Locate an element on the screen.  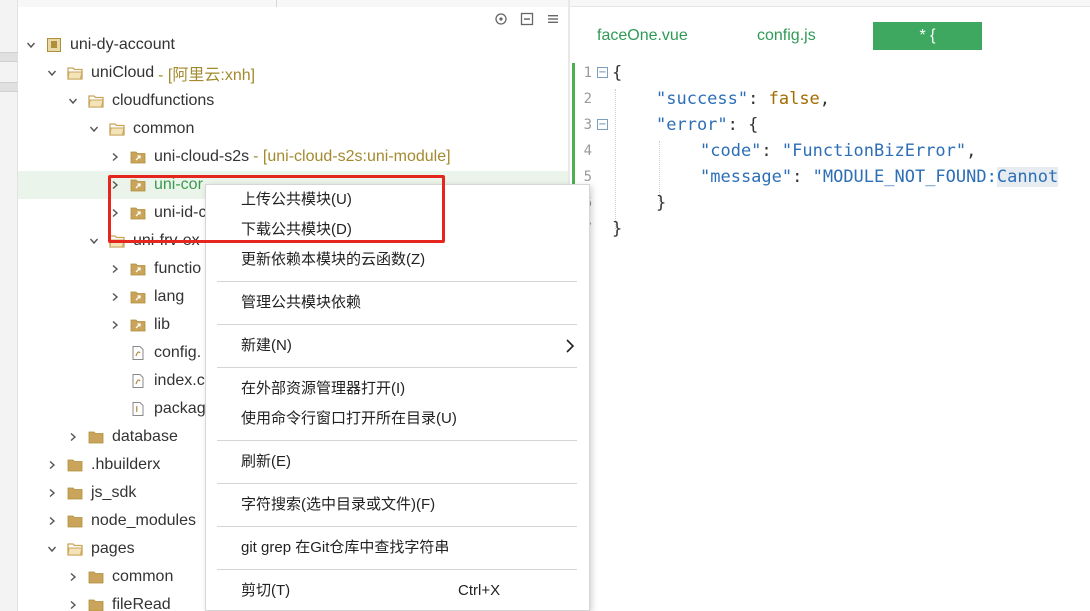
code-token: "code" is located at coordinates (731, 151).